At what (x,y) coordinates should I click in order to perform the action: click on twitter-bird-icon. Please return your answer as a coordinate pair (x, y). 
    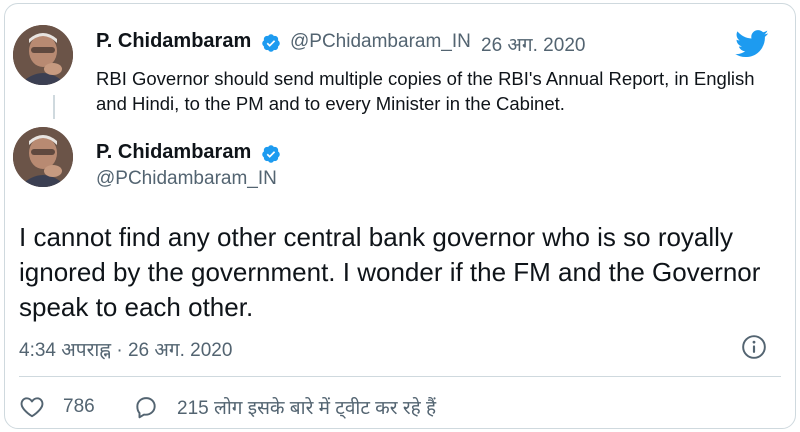
    Looking at the image, I should click on (752, 44).